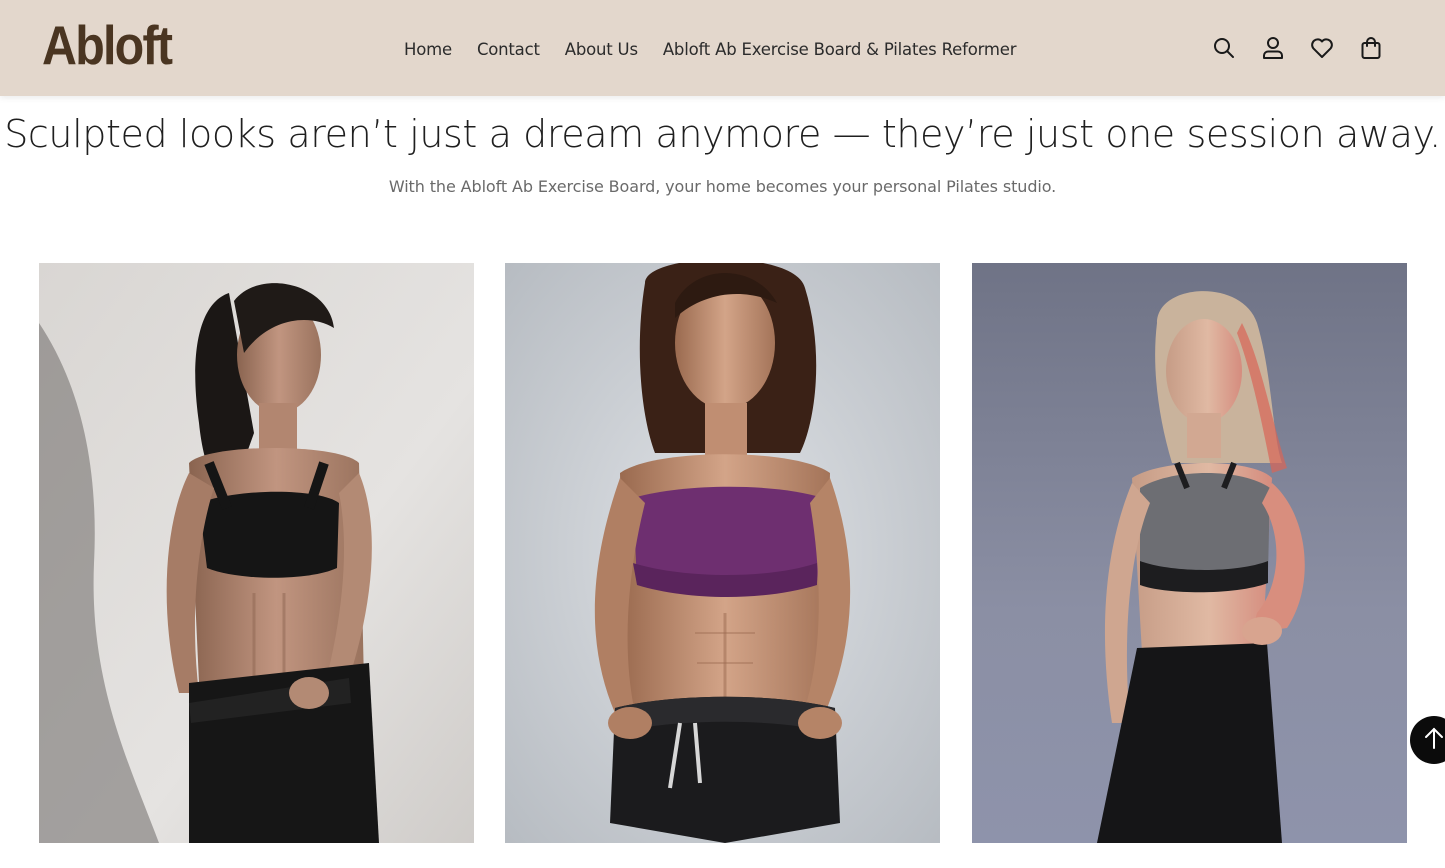 The height and width of the screenshot is (868, 1445). Describe the element at coordinates (508, 49) in the screenshot. I see `nav-link-contact: Contact` at that location.